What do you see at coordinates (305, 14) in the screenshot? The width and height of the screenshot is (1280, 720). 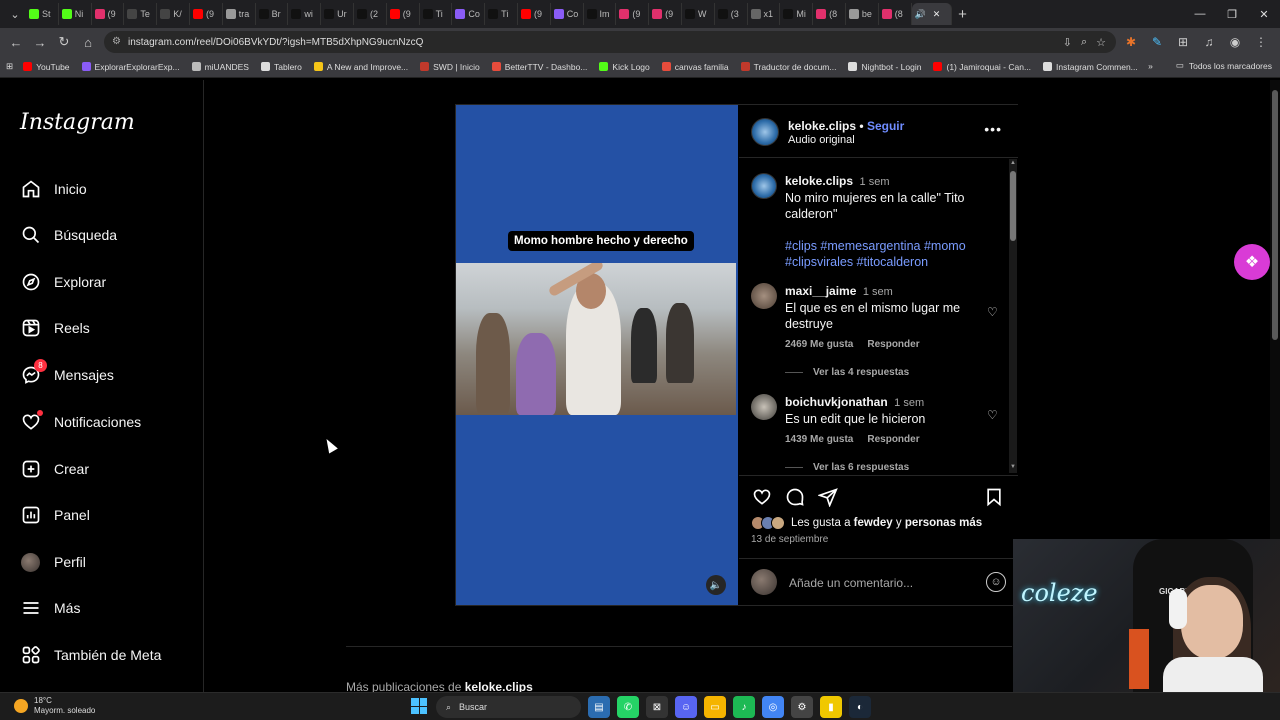 I see `browser-tab: wi` at bounding box center [305, 14].